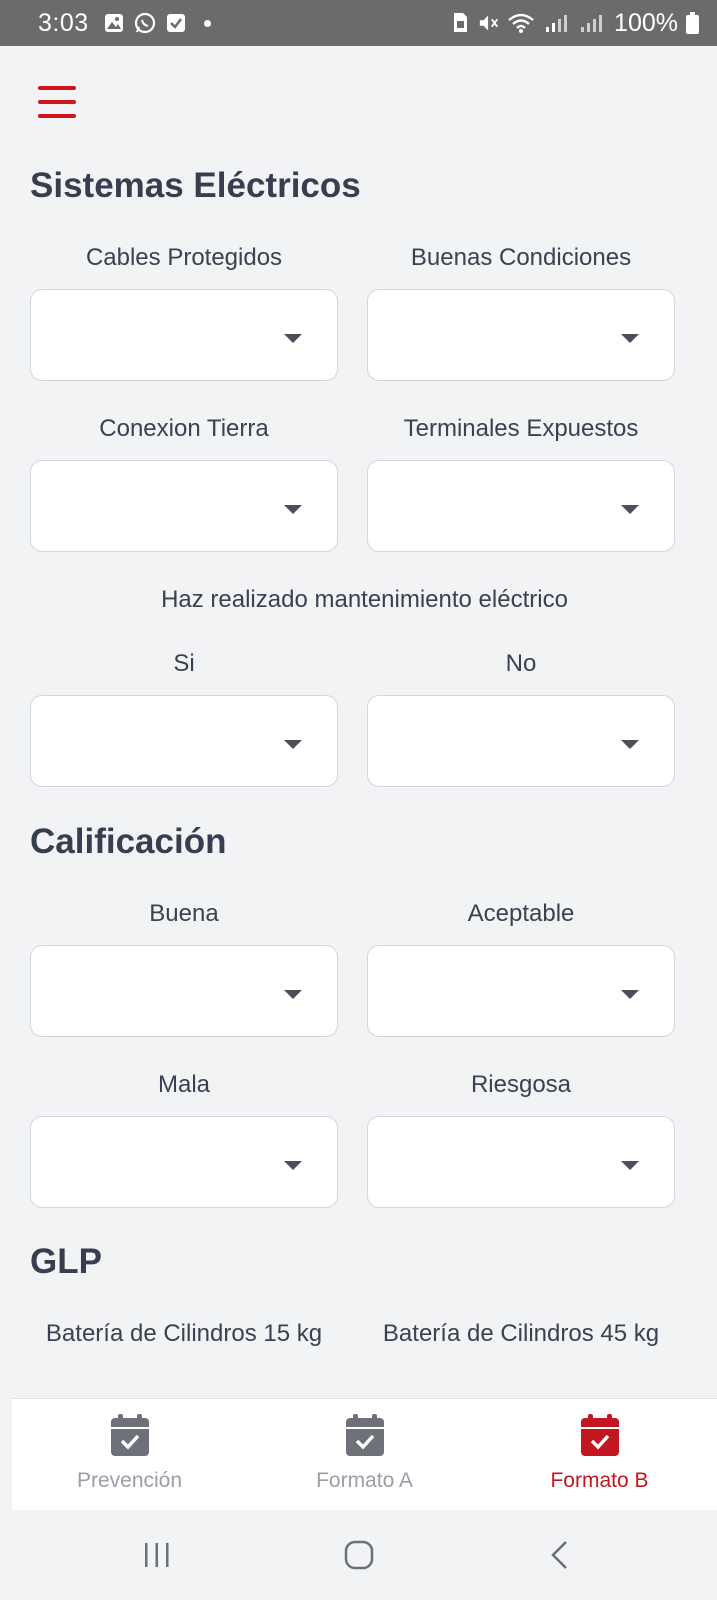 This screenshot has height=1600, width=717. Describe the element at coordinates (184, 428) in the screenshot. I see `label-conexion-tierra: Conexion Tierra` at that location.